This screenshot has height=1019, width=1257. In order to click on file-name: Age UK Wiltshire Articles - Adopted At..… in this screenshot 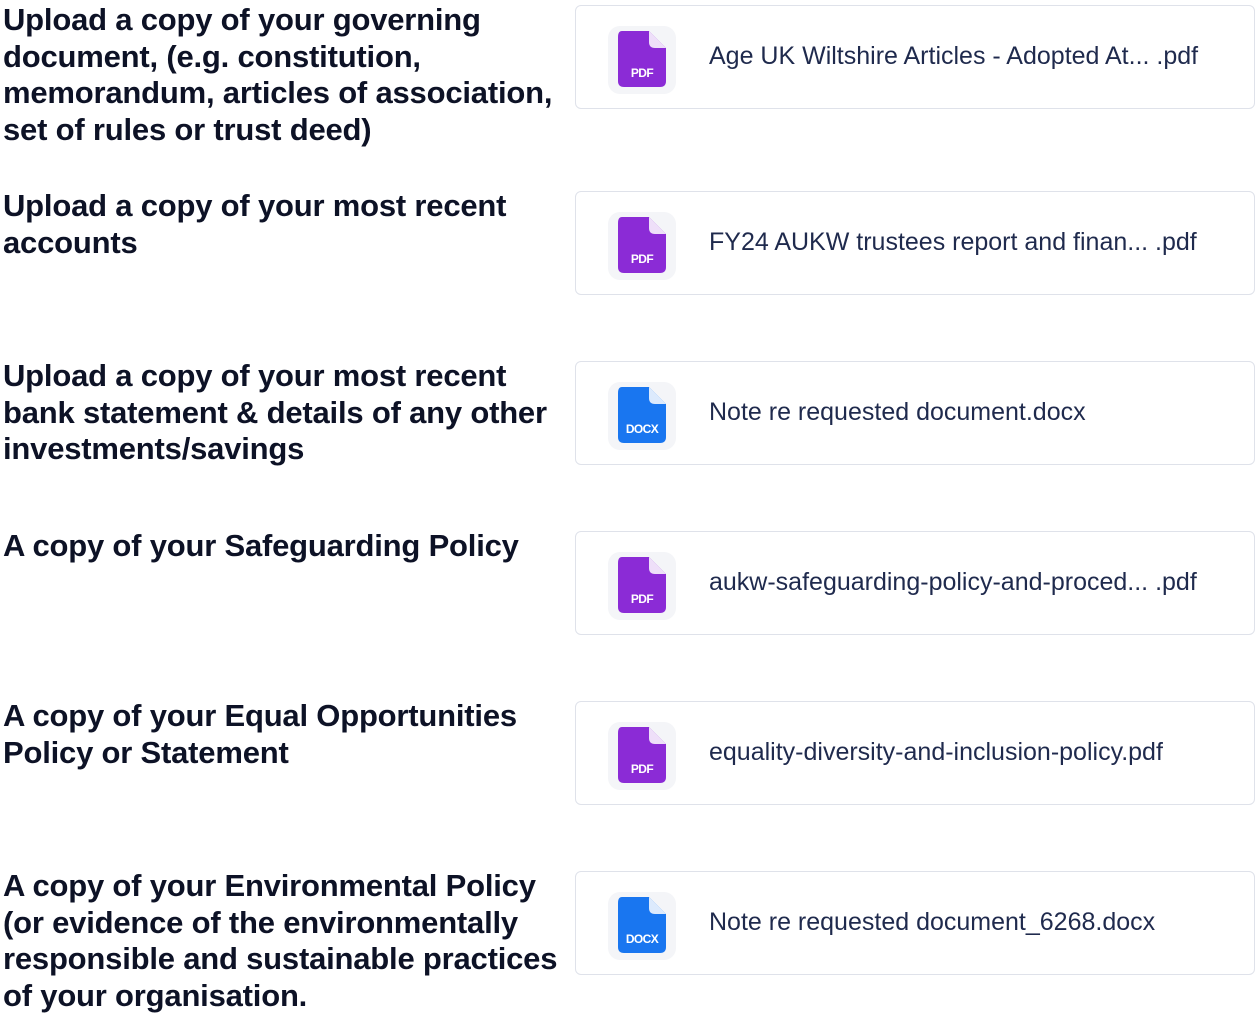, I will do `click(953, 56)`.